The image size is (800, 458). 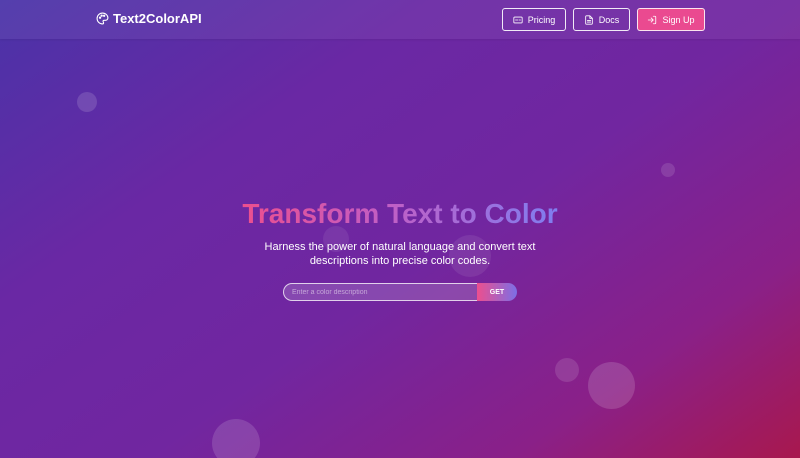 I want to click on color-description-input, so click(x=380, y=292).